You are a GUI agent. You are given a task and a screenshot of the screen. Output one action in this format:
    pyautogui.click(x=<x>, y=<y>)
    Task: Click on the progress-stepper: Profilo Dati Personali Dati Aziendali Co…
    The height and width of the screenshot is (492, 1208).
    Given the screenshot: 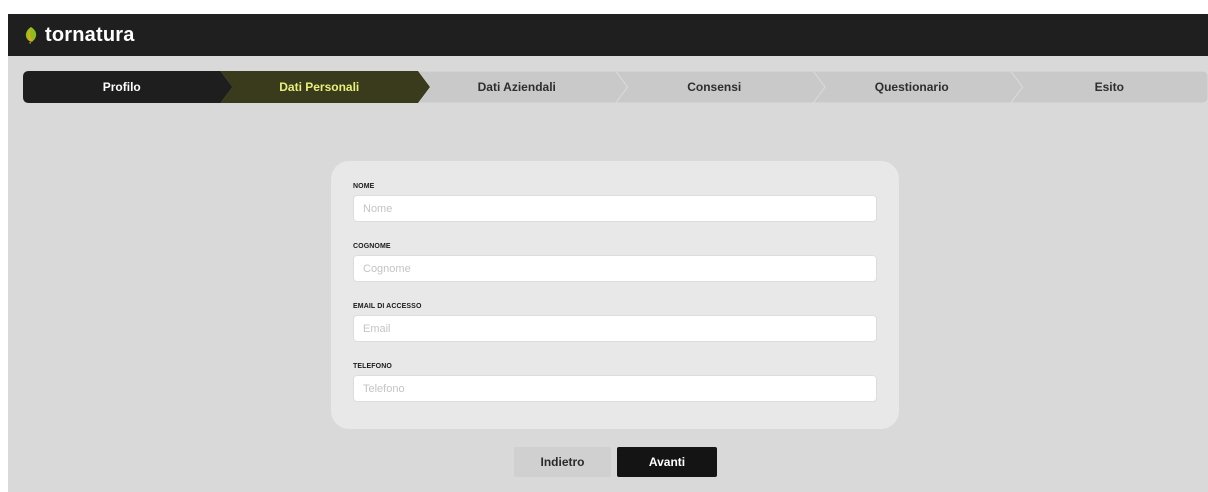 What is the action you would take?
    pyautogui.click(x=615, y=87)
    